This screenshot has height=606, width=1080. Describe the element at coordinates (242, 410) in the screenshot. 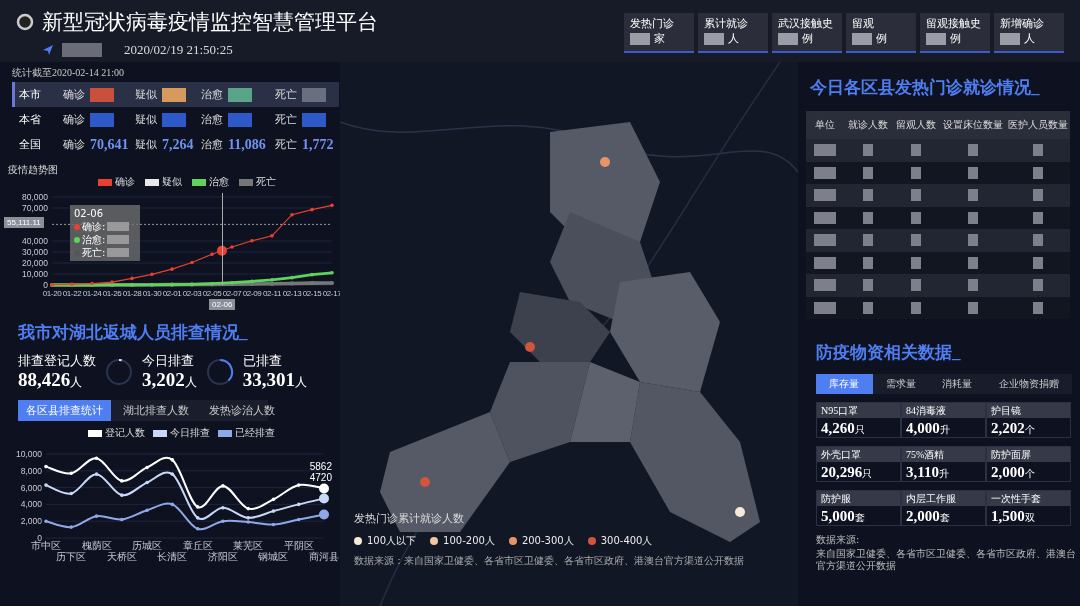

I see `tab: 发热诊治人数` at that location.